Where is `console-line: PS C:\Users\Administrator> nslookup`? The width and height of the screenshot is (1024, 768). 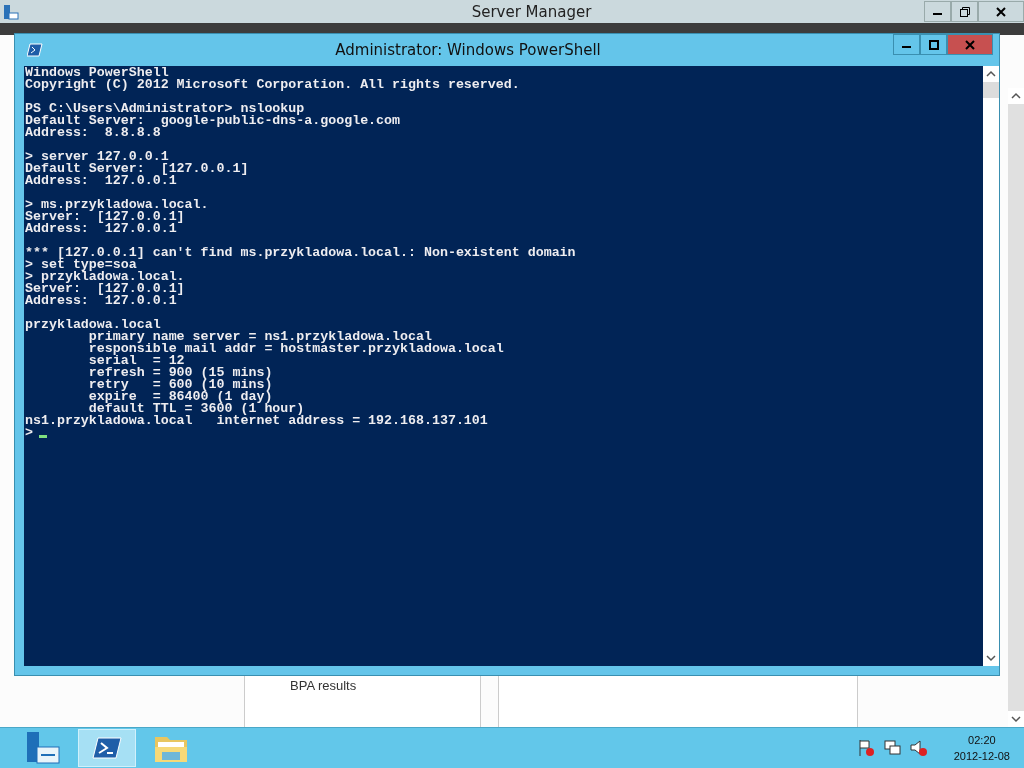
console-line: PS C:\Users\Administrator> nslookup is located at coordinates (165, 109).